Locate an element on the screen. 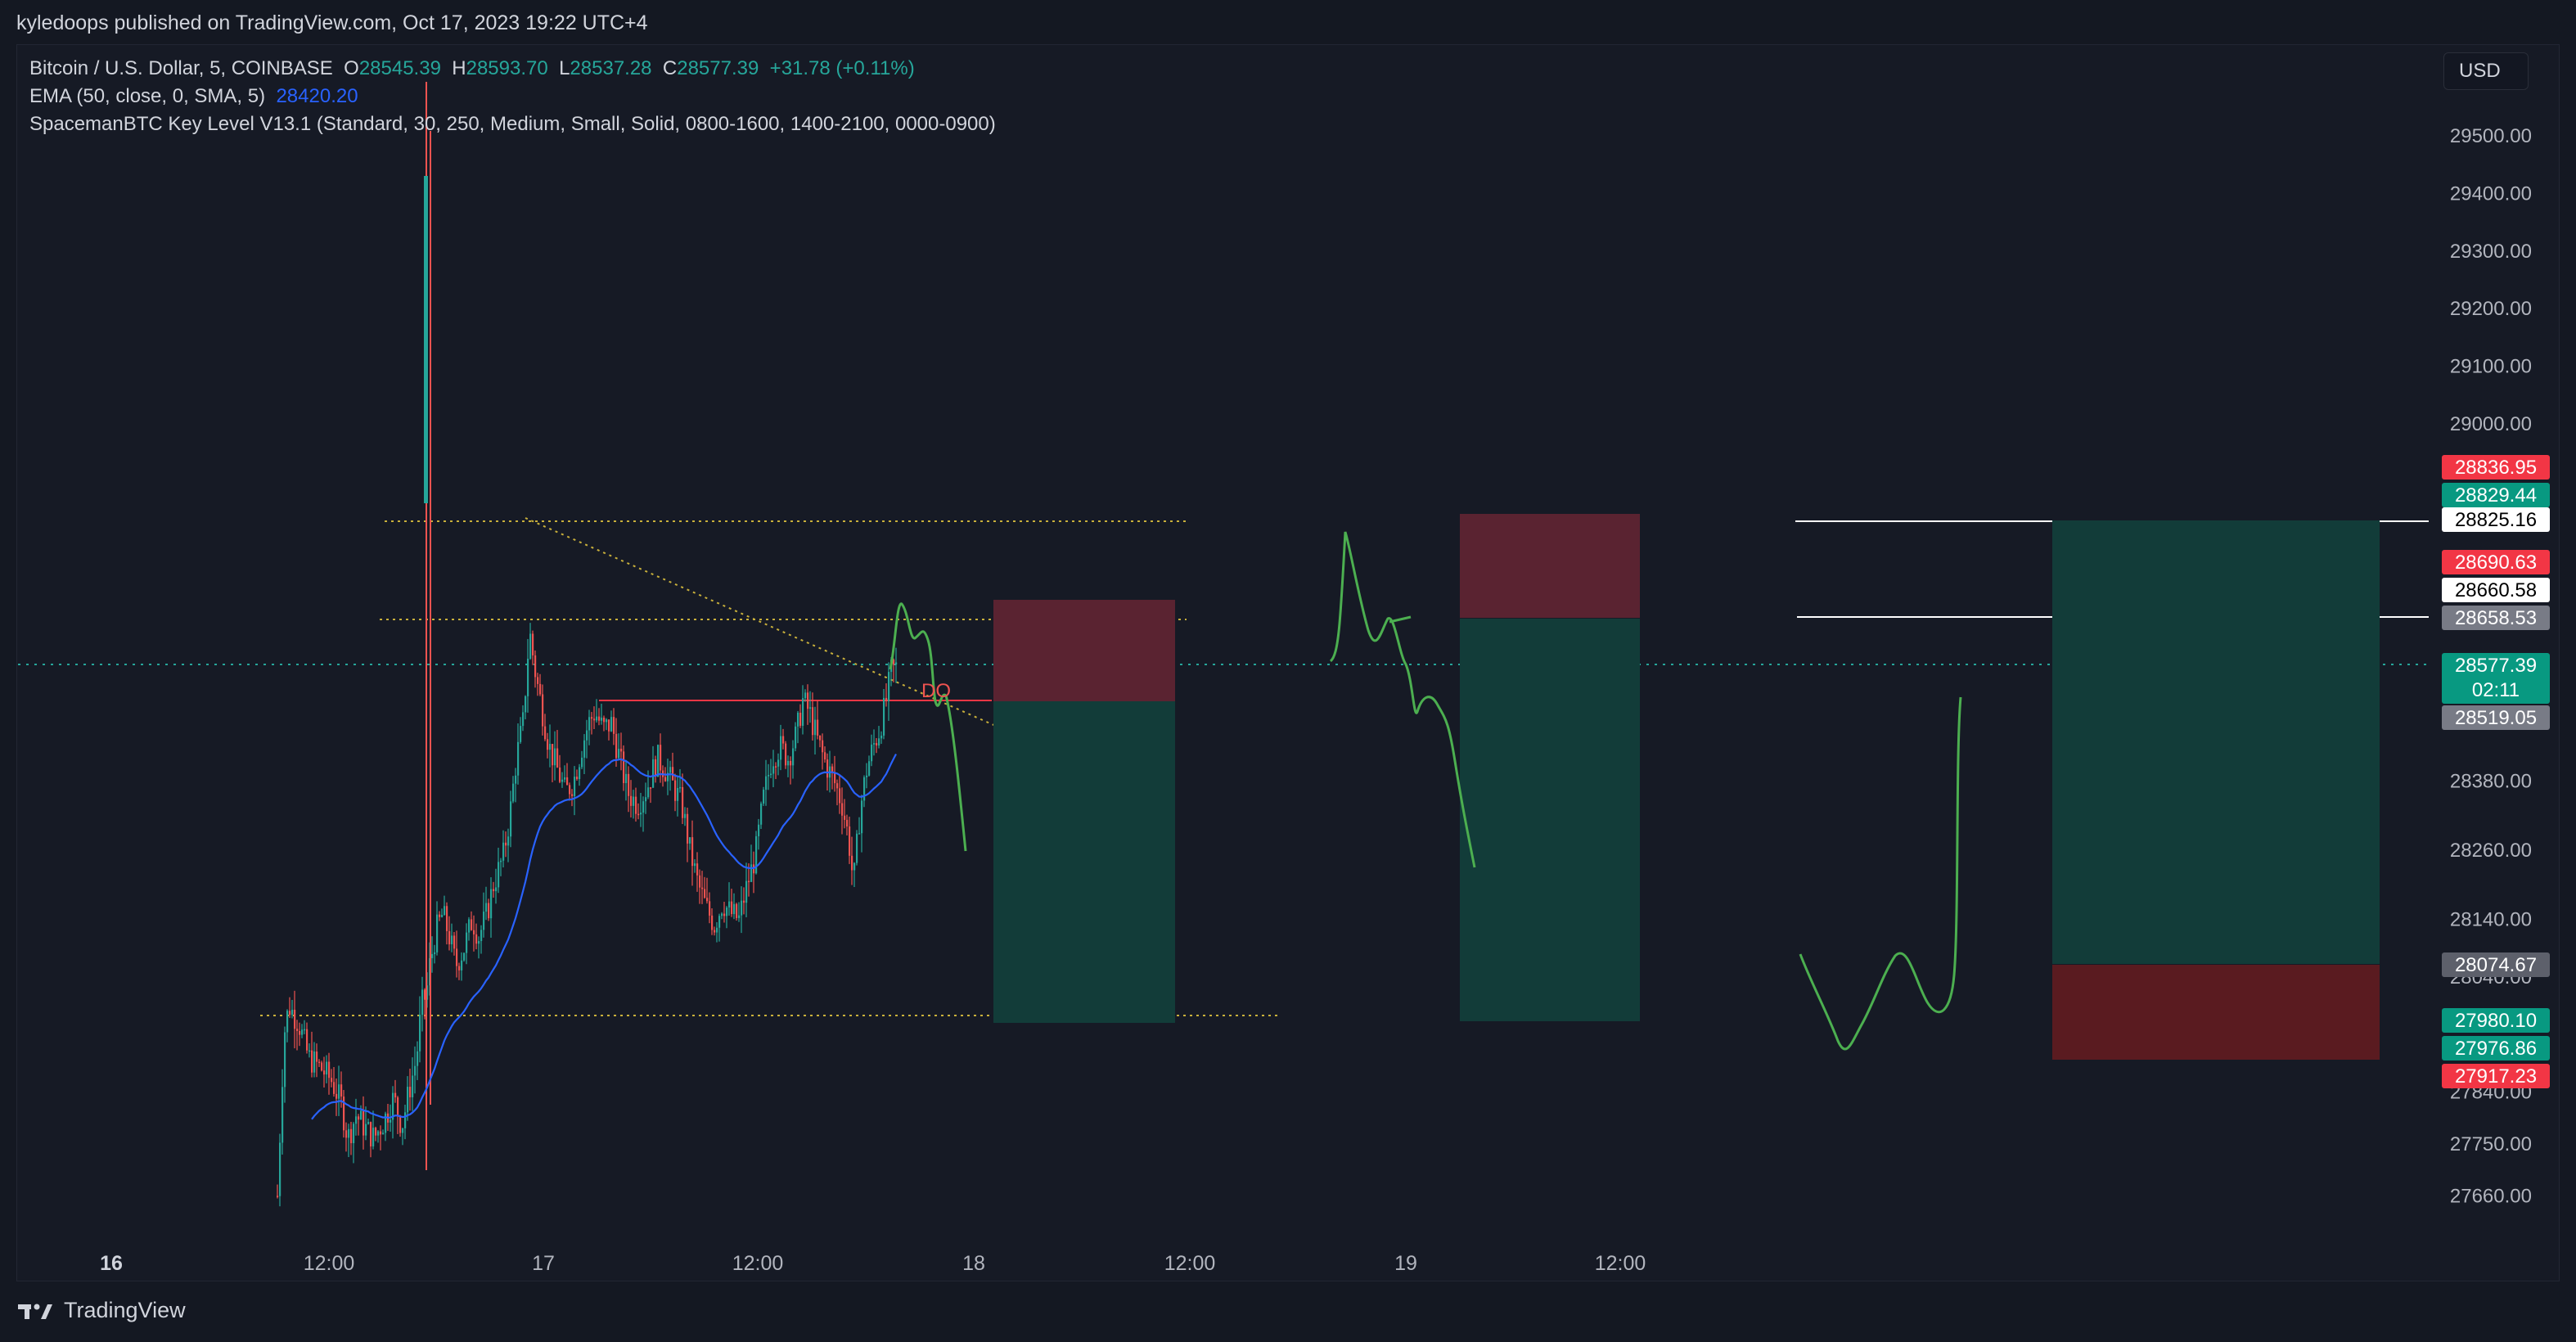 This screenshot has height=1342, width=2576. y-tick-label: 28380.00 is located at coordinates (2491, 781).